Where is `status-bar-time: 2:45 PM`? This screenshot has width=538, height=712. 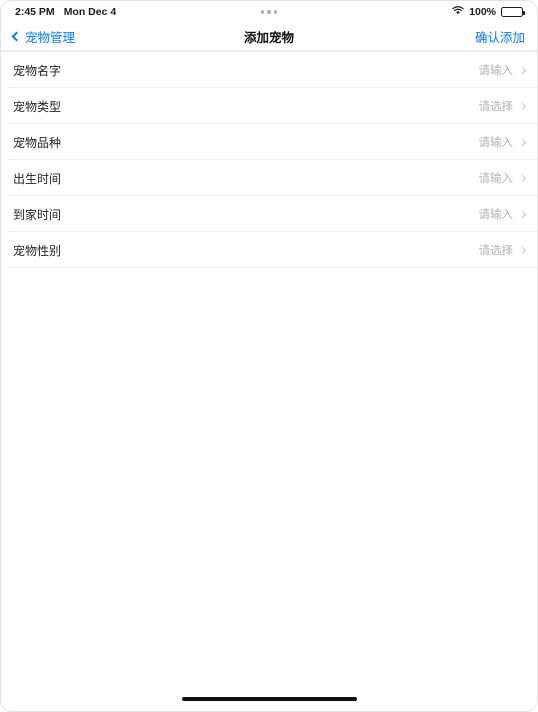
status-bar-time: 2:45 PM is located at coordinates (35, 12).